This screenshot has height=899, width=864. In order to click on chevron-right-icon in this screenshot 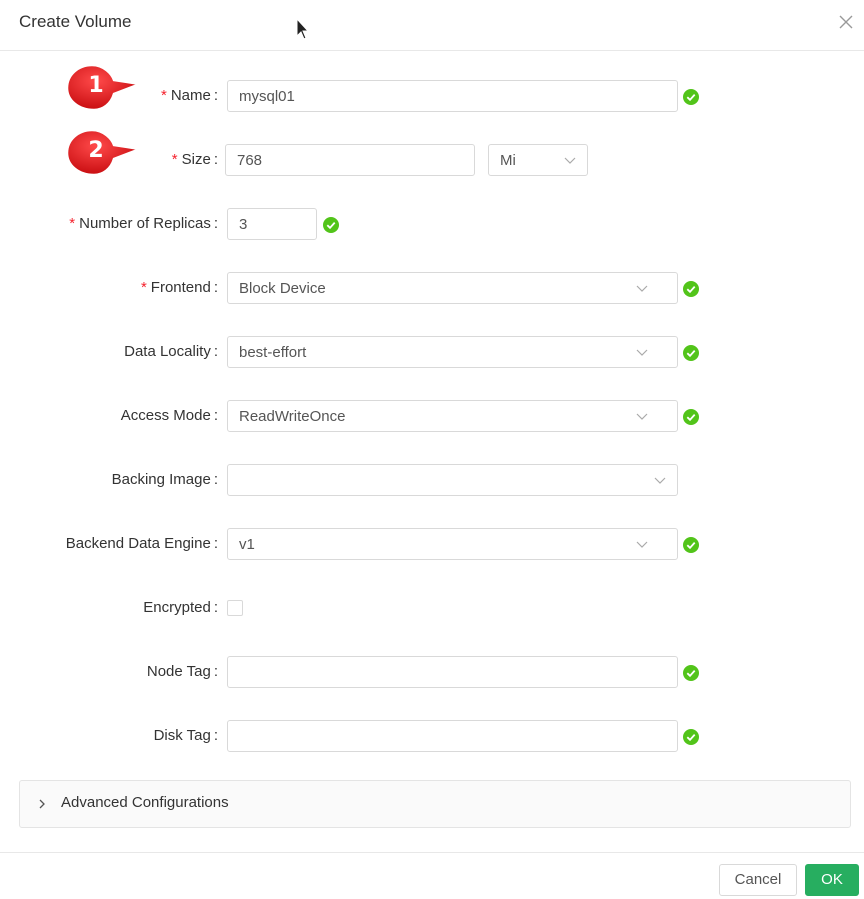, I will do `click(42, 804)`.